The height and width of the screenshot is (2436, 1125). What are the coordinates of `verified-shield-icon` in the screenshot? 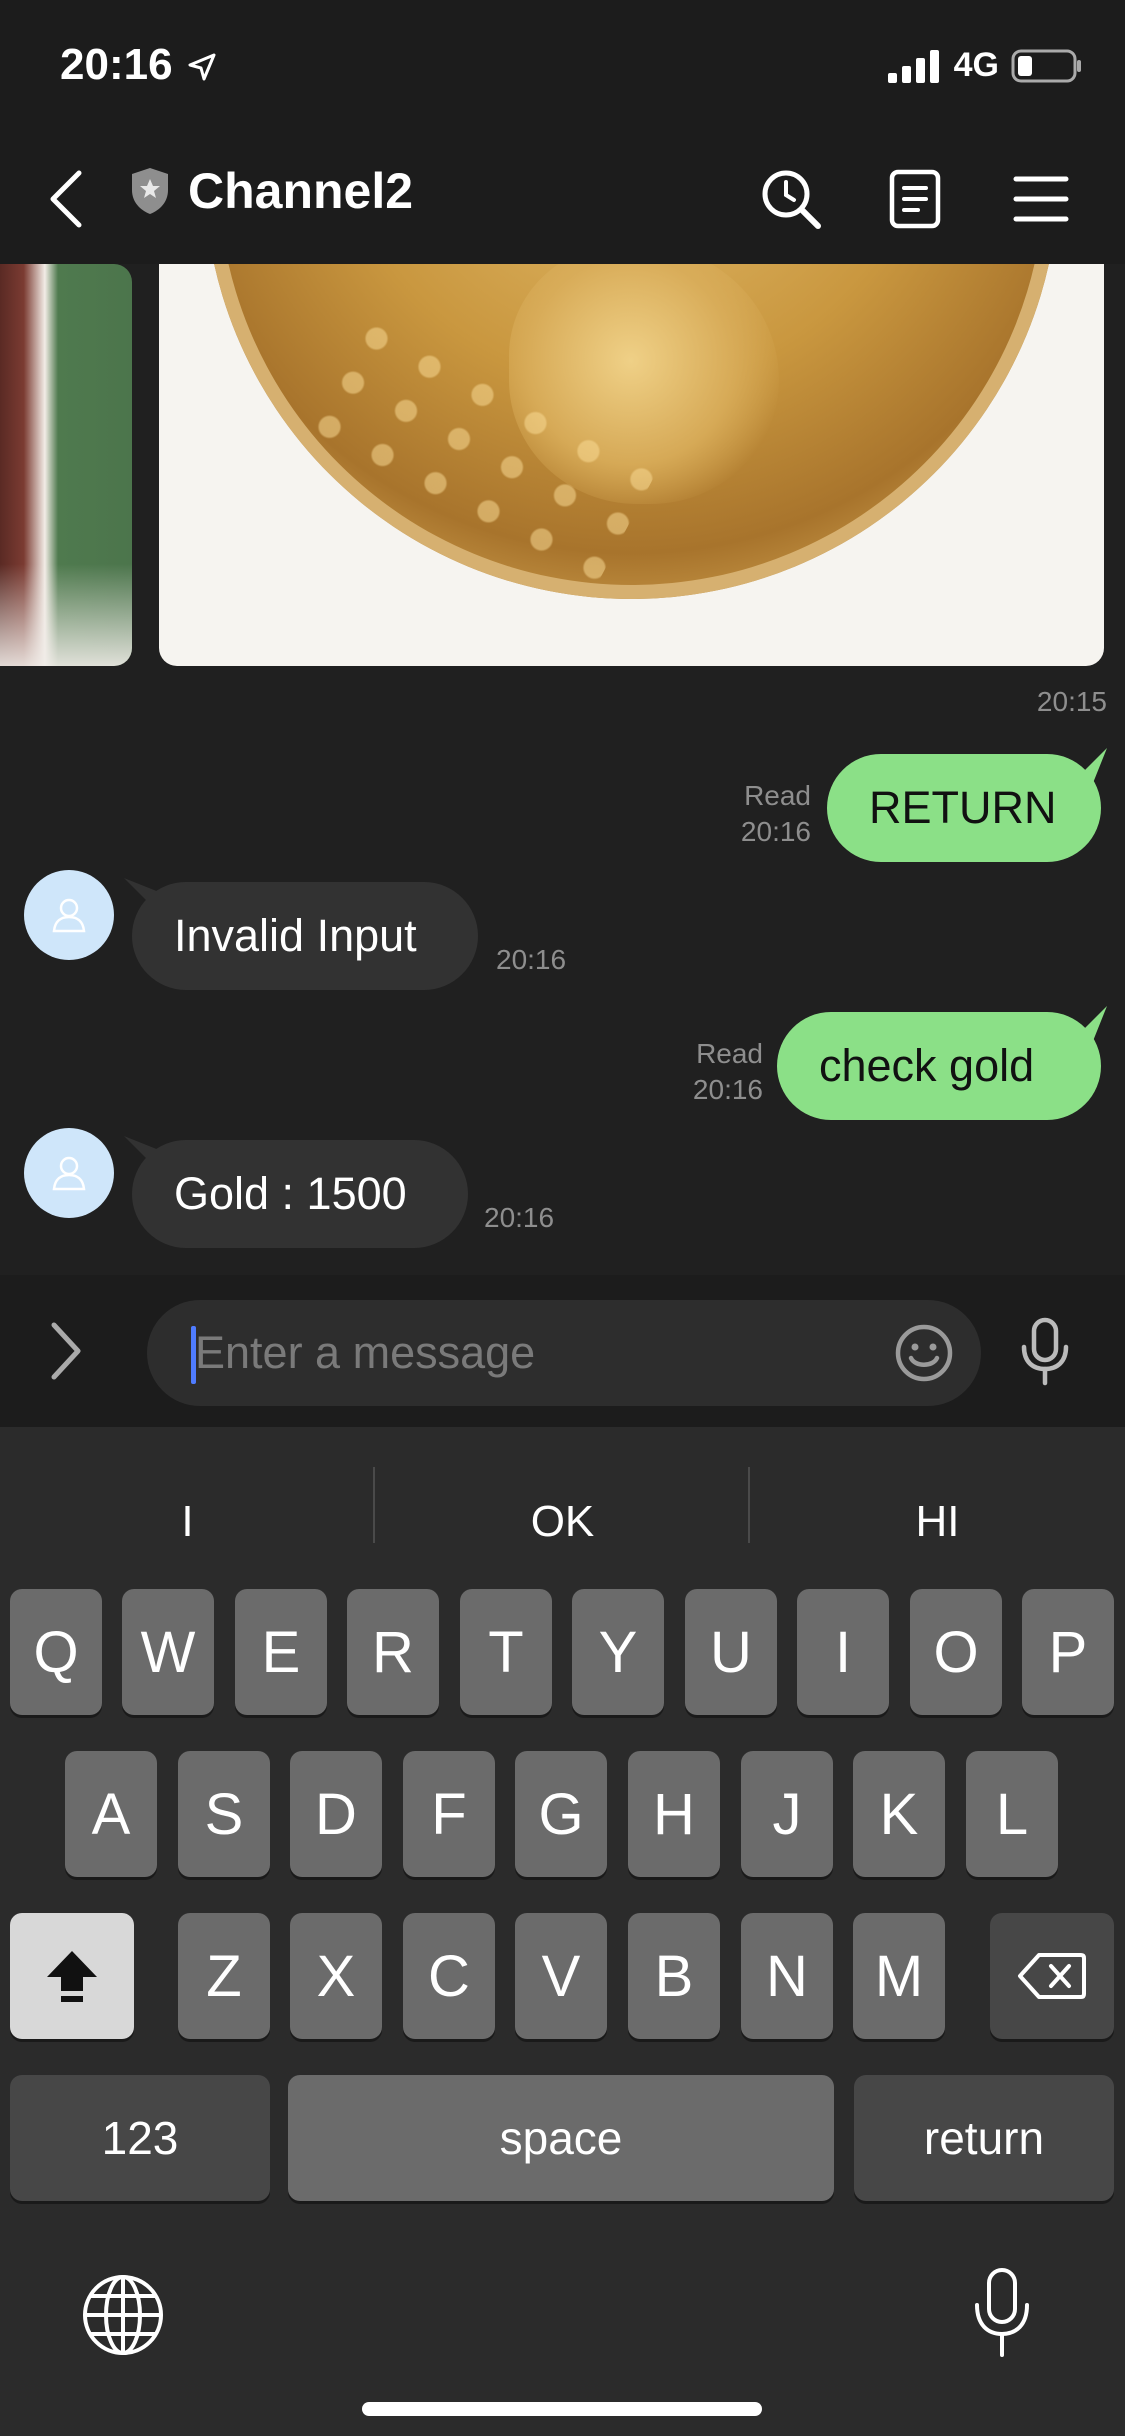 It's located at (150, 191).